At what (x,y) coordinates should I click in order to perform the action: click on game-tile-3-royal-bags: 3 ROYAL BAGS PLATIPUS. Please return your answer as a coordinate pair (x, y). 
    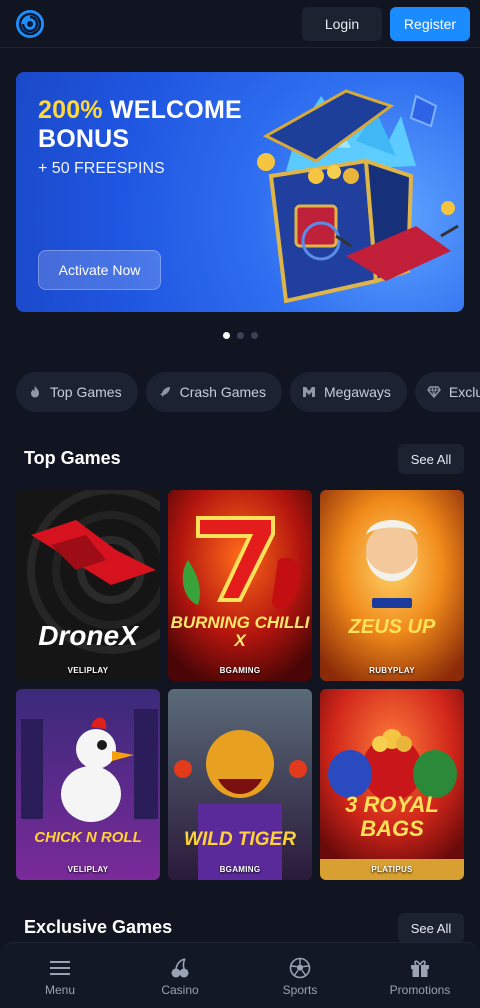
    Looking at the image, I should click on (392, 784).